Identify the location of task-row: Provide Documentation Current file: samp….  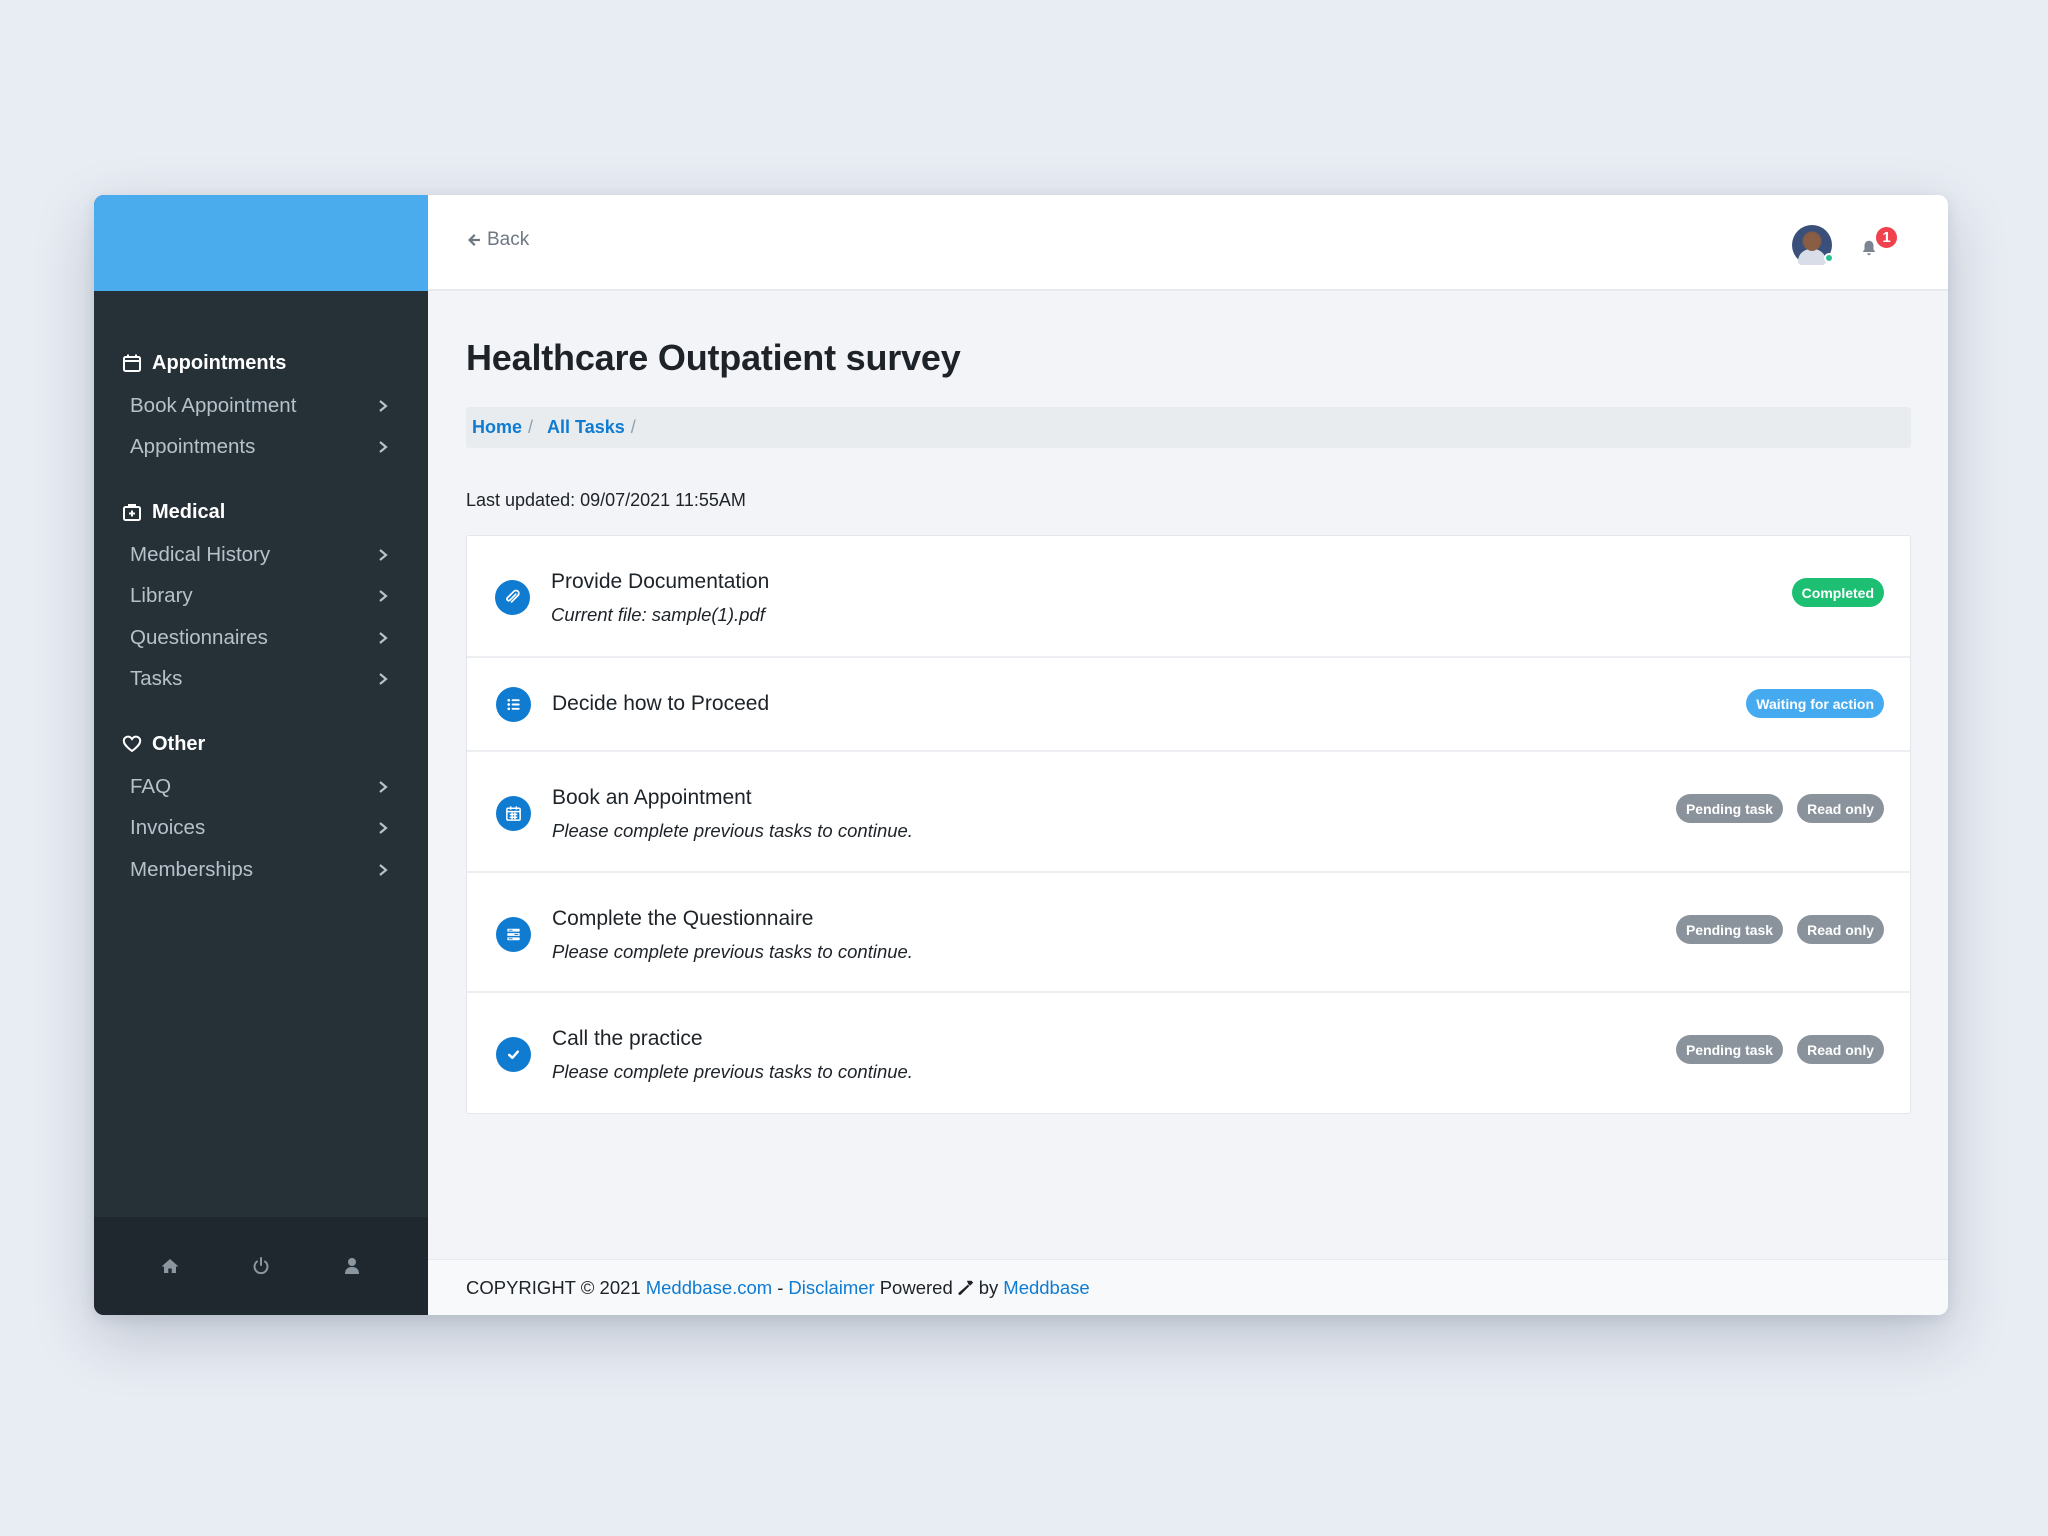
(1188, 597).